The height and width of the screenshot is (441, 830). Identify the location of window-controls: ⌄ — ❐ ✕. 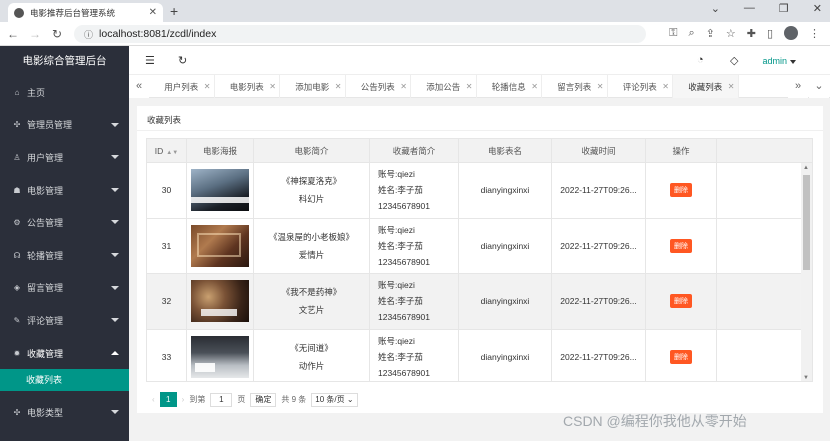
(766, 8).